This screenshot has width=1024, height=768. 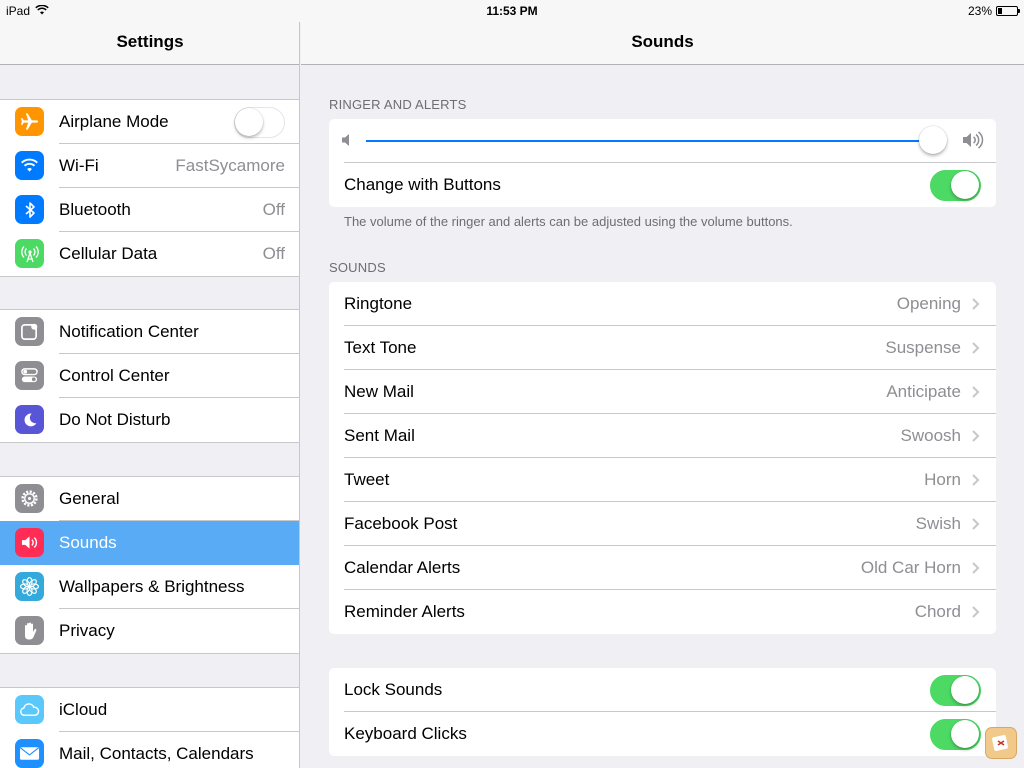 I want to click on volume-slider-handle, so click(x=933, y=140).